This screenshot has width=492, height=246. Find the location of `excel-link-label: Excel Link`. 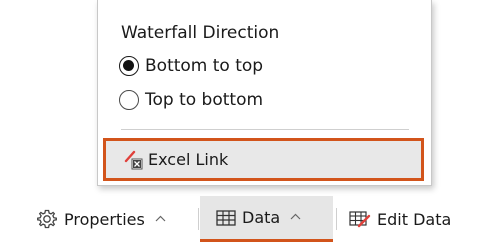

excel-link-label: Excel Link is located at coordinates (188, 159).